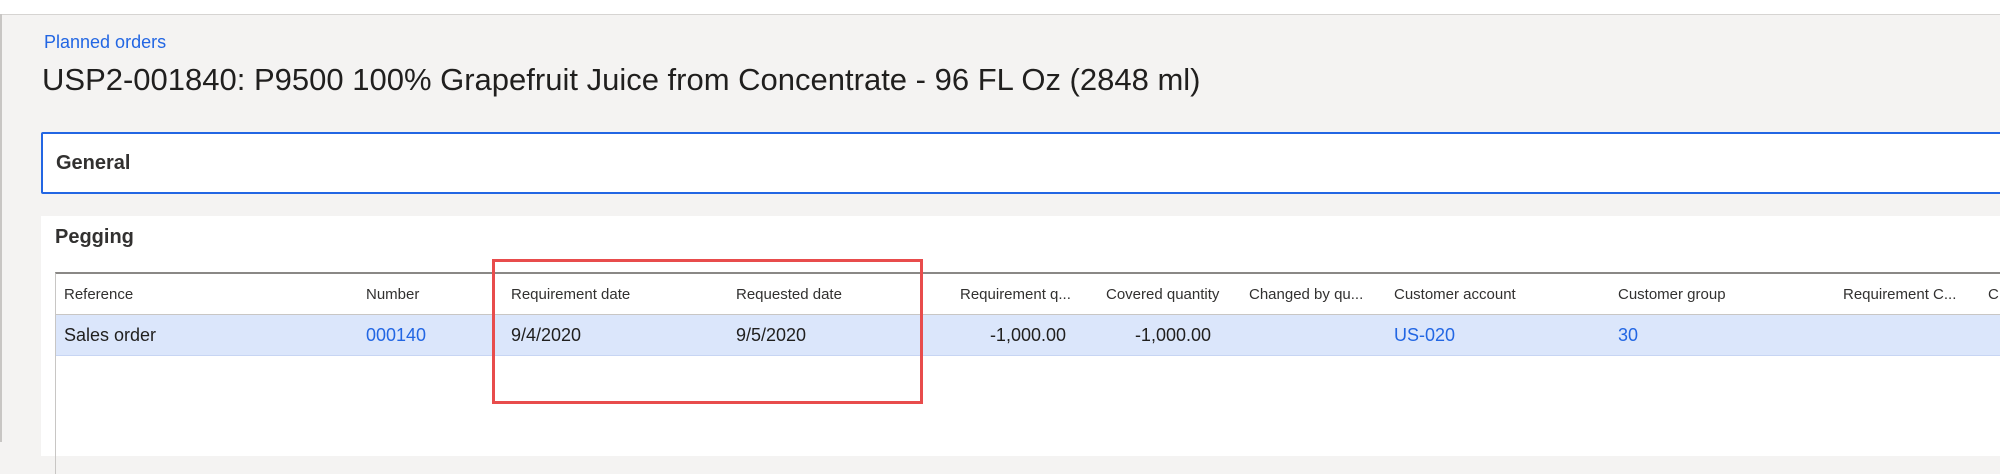 Image resolution: width=2000 pixels, height=474 pixels. Describe the element at coordinates (93, 163) in the screenshot. I see `general-section-header: General` at that location.